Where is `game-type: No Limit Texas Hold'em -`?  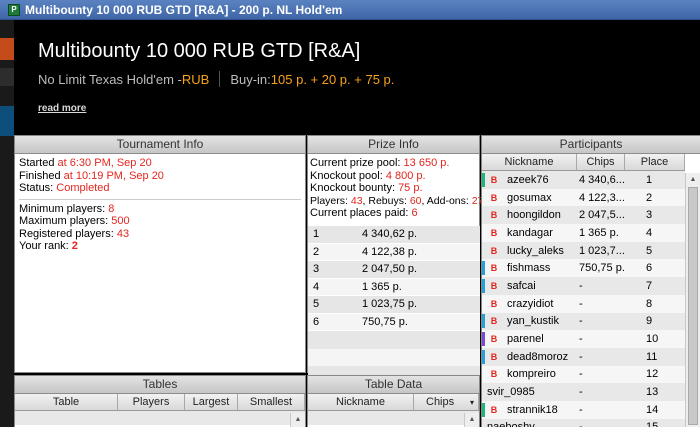
game-type: No Limit Texas Hold'em - is located at coordinates (110, 79).